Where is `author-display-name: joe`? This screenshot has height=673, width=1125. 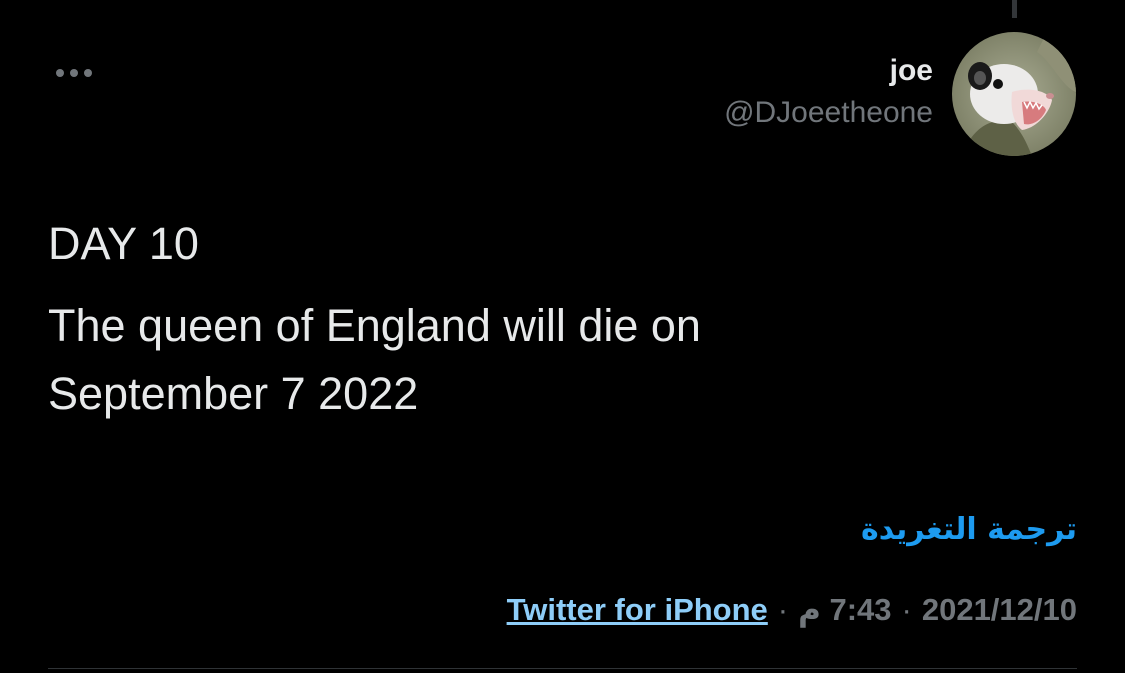 author-display-name: joe is located at coordinates (828, 71).